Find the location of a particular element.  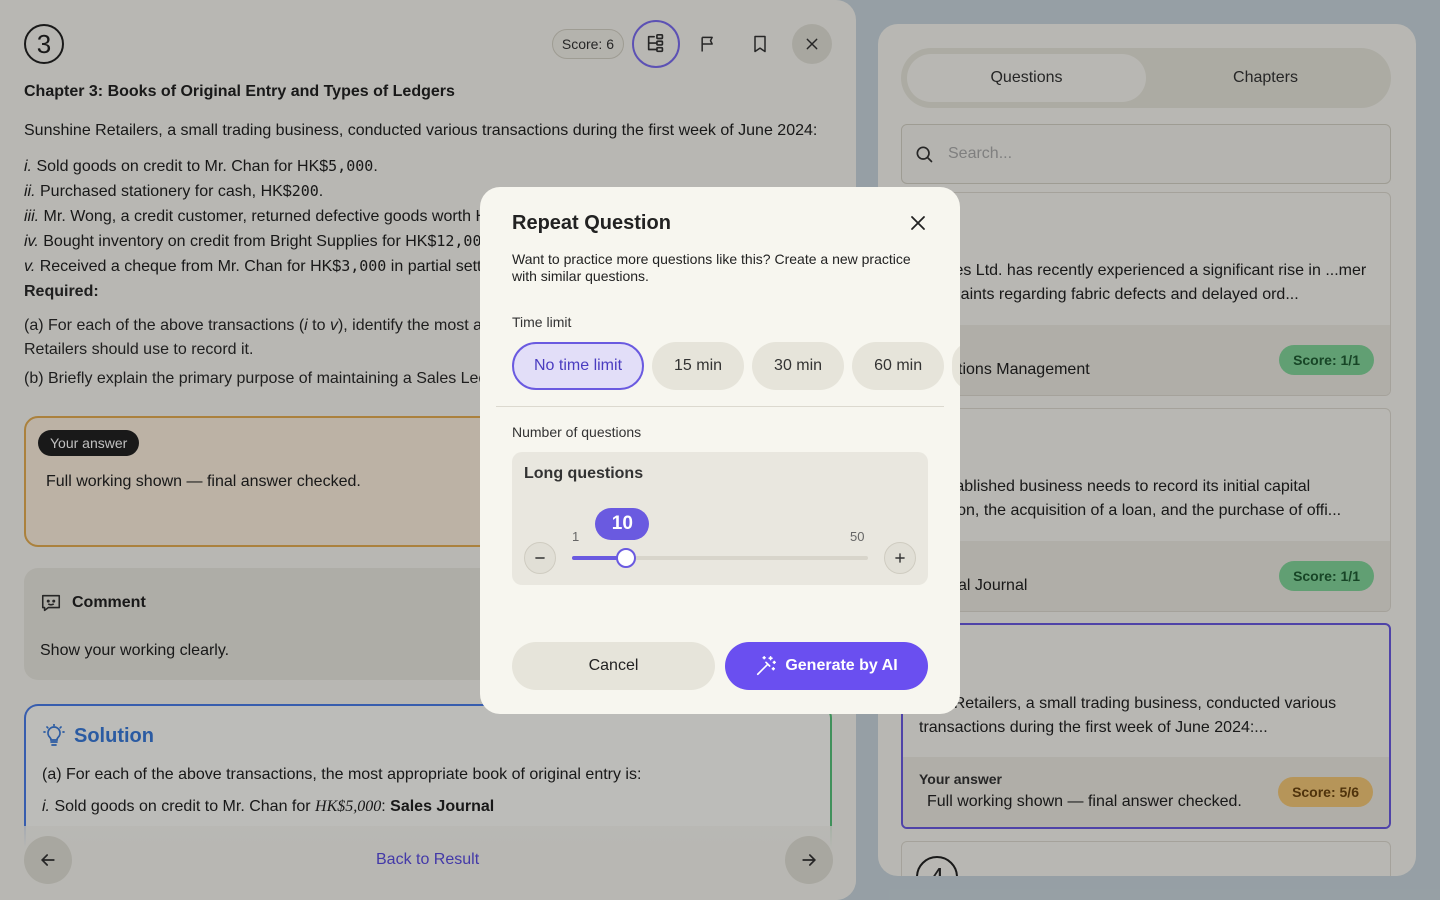

minus-icon is located at coordinates (540, 558).